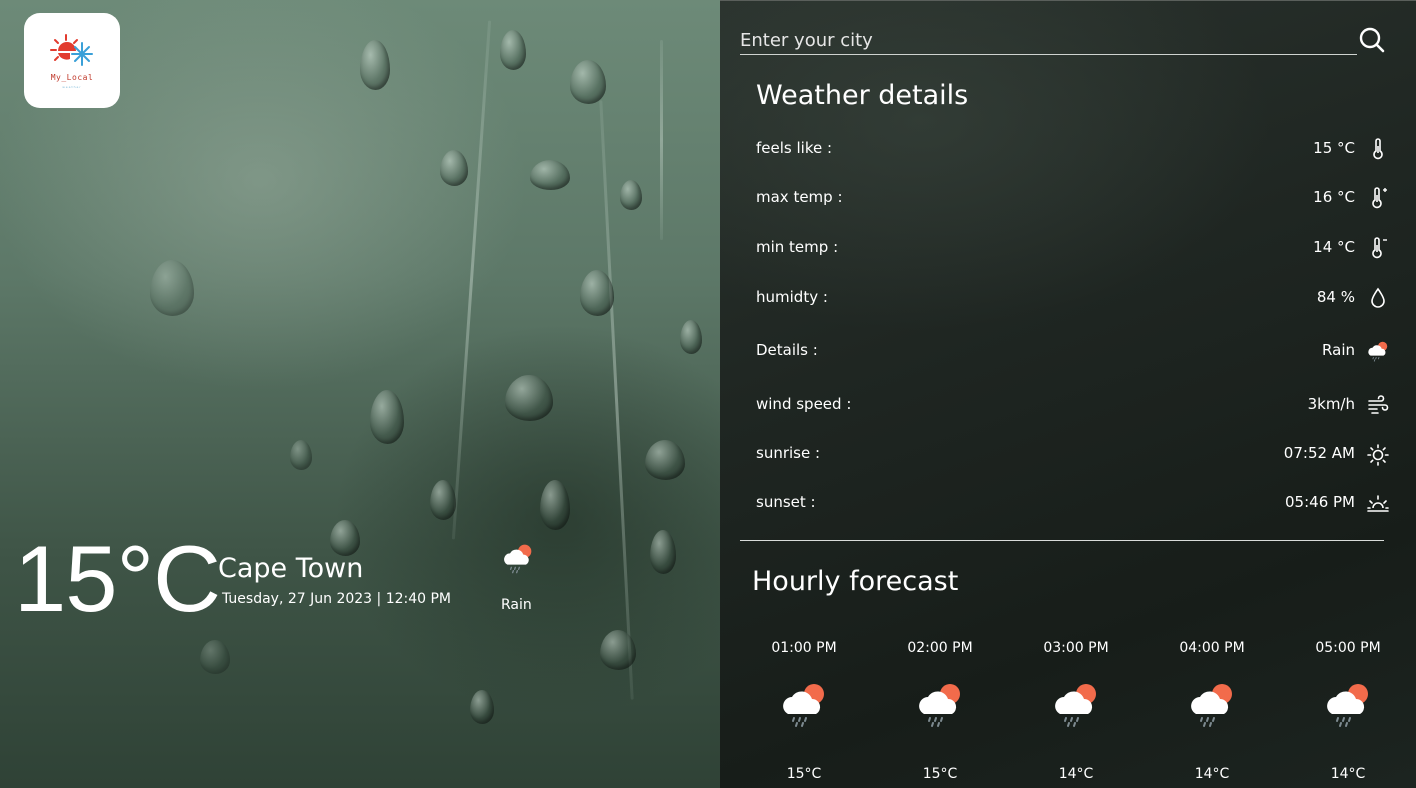 This screenshot has width=1416, height=788. I want to click on detail-label: sunrise :, so click(788, 453).